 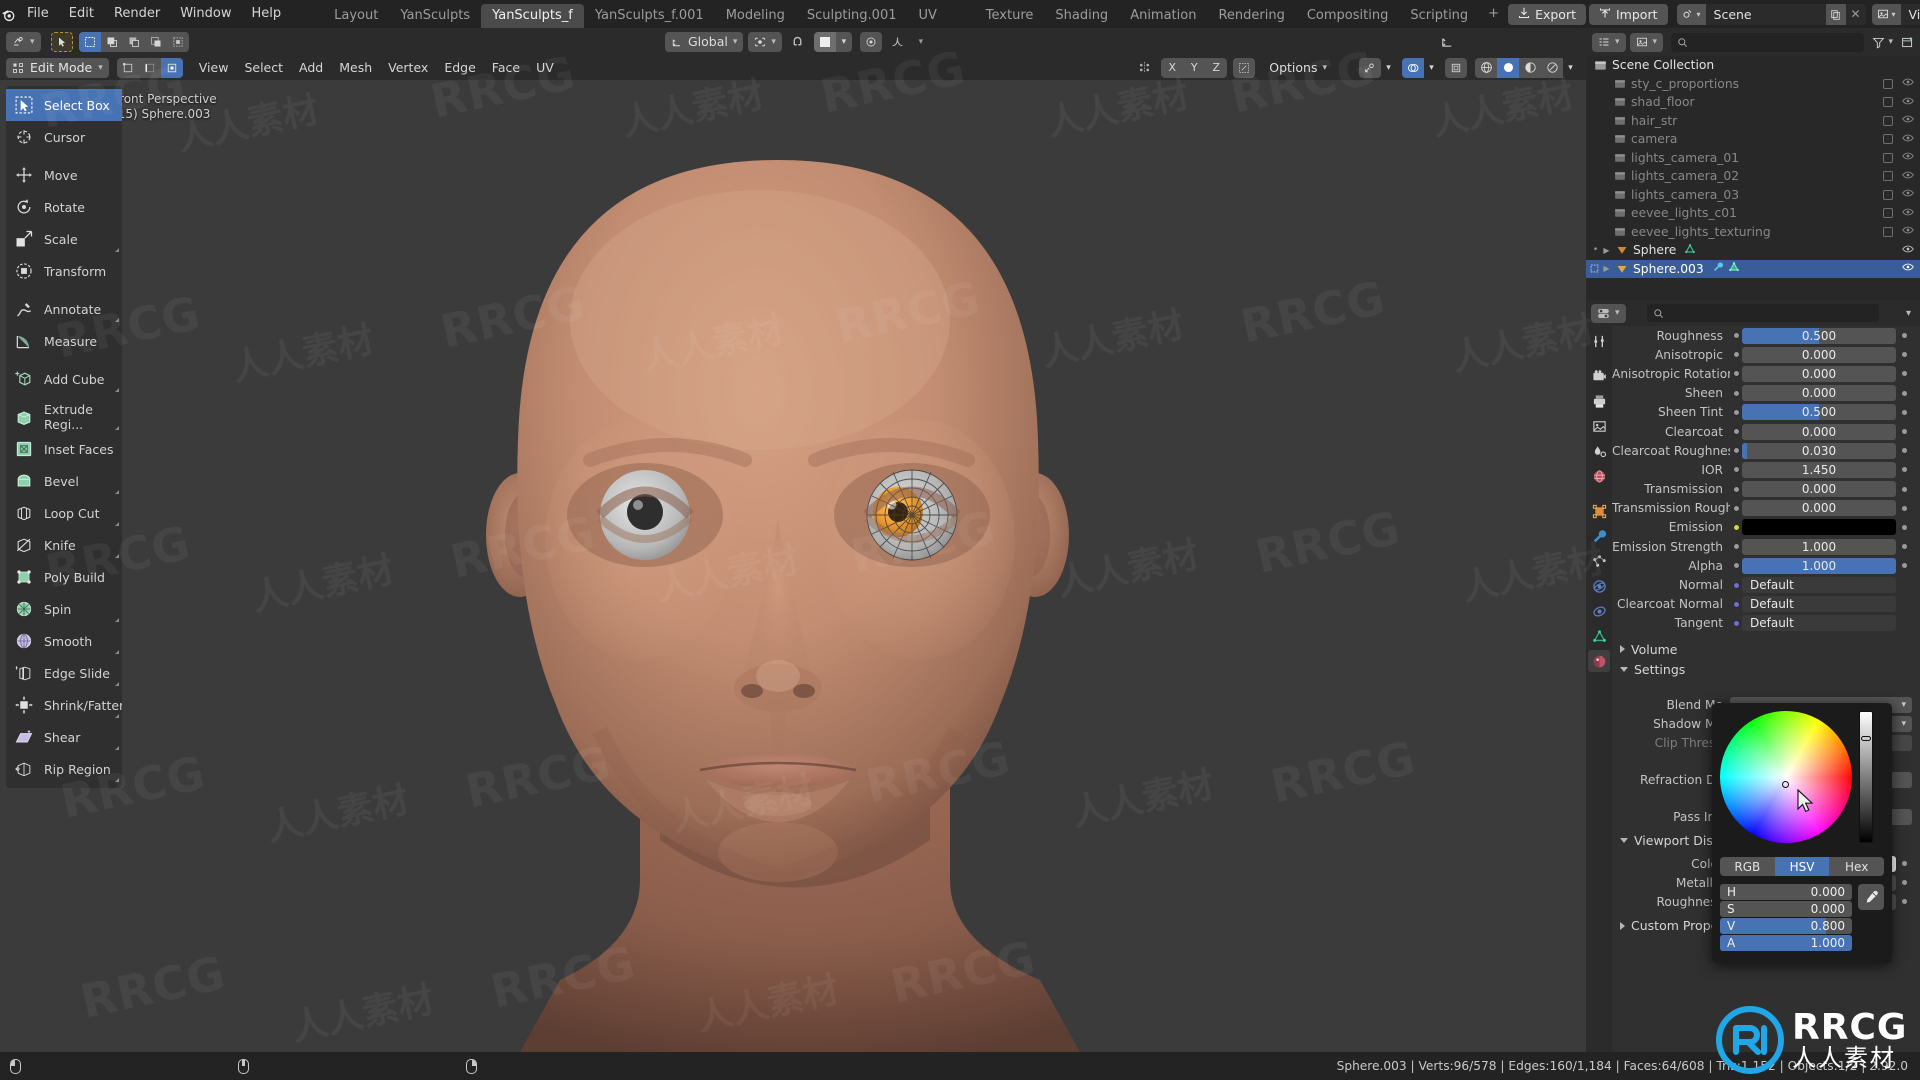 I want to click on workspace-tab-layout: Layout, so click(x=356, y=16).